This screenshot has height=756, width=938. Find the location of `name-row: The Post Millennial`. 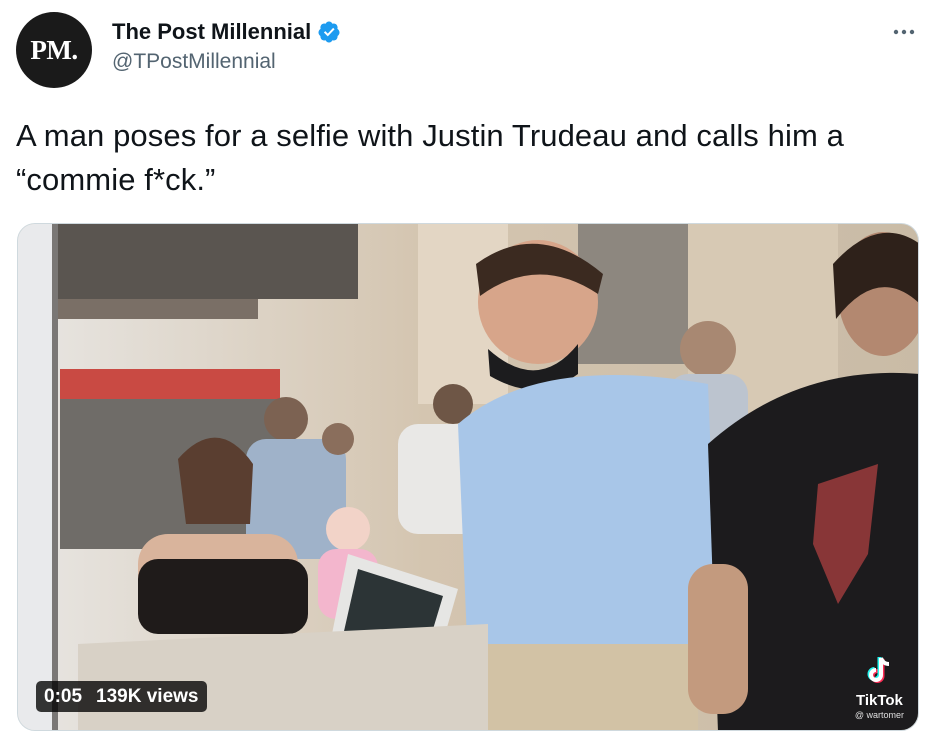

name-row: The Post Millennial is located at coordinates (226, 32).